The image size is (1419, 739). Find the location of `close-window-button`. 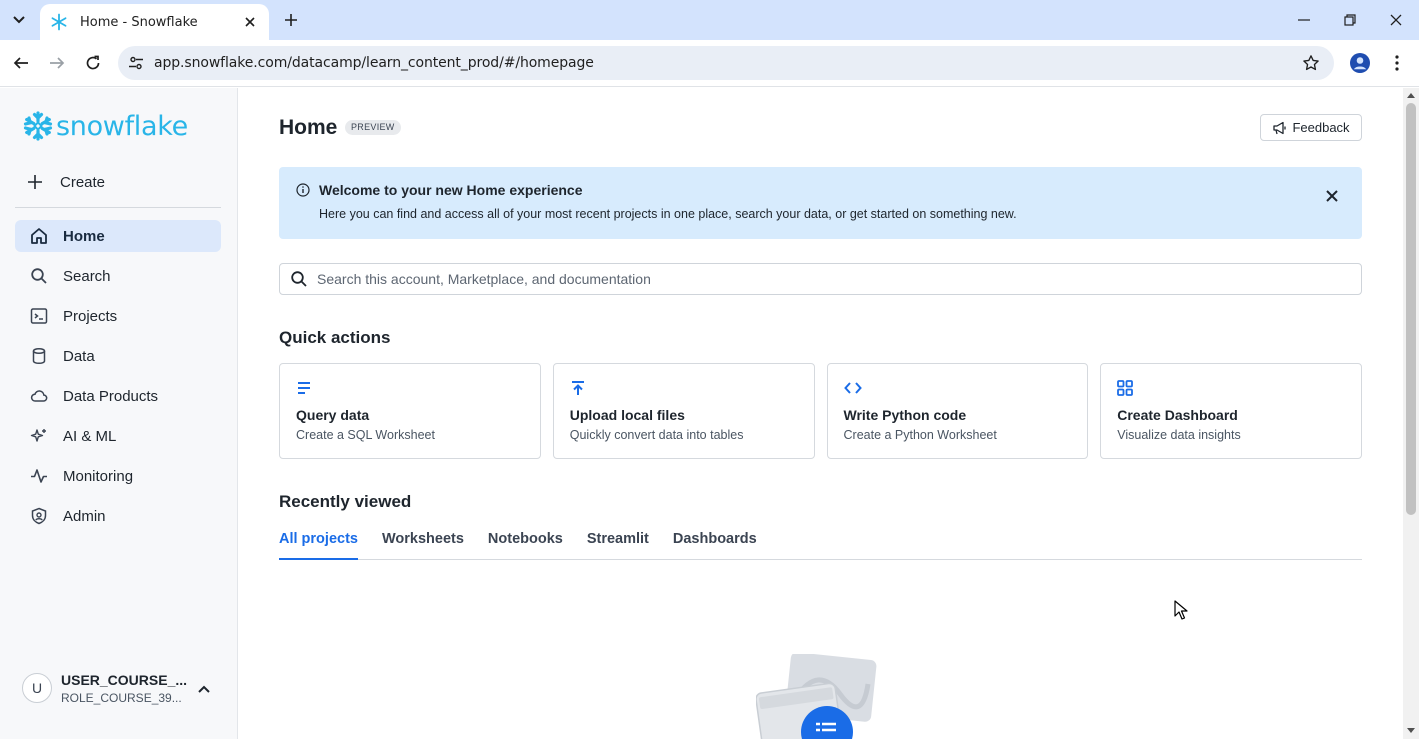

close-window-button is located at coordinates (1396, 20).